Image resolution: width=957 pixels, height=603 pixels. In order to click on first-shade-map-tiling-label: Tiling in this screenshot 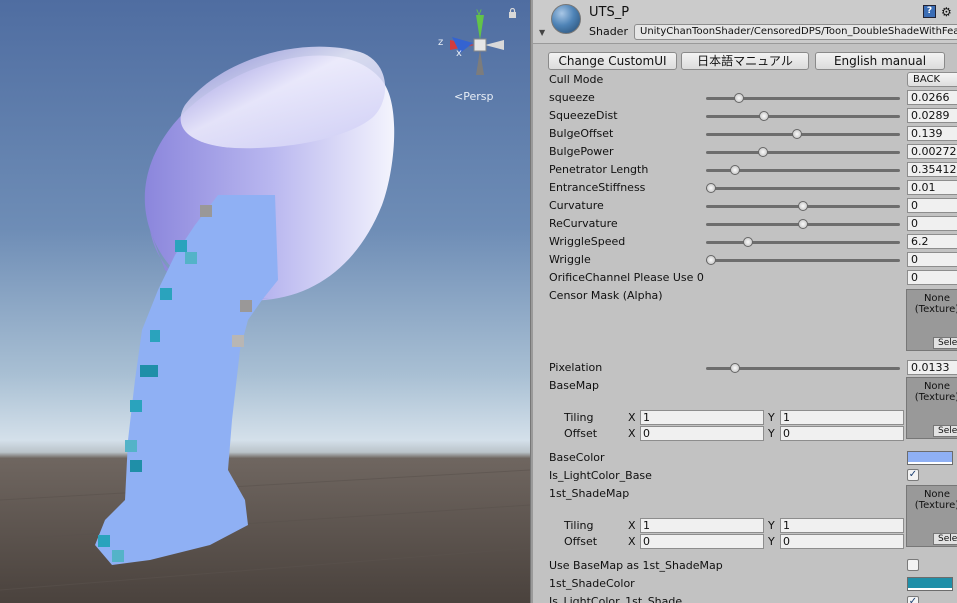, I will do `click(579, 525)`.